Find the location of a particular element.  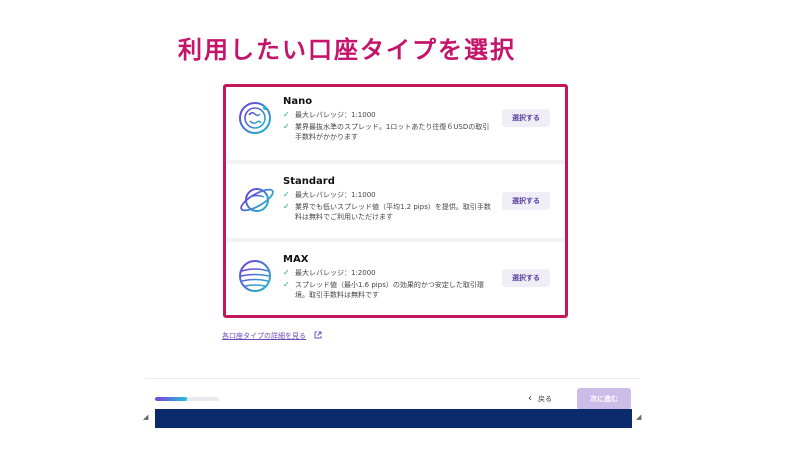

bottom-bar is located at coordinates (393, 418).